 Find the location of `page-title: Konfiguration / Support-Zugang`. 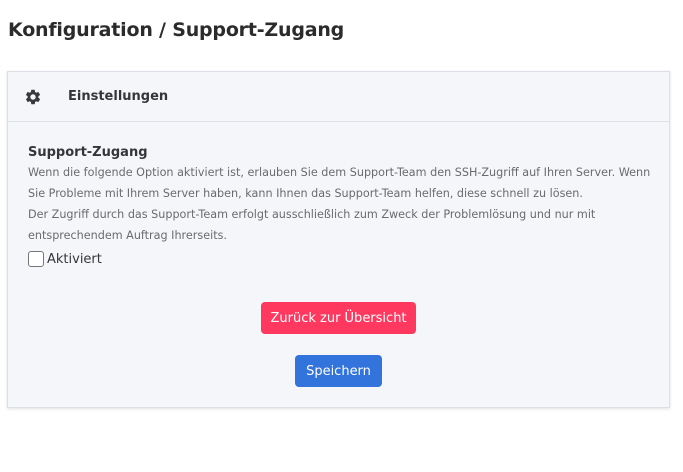

page-title: Konfiguration / Support-Zugang is located at coordinates (176, 30).